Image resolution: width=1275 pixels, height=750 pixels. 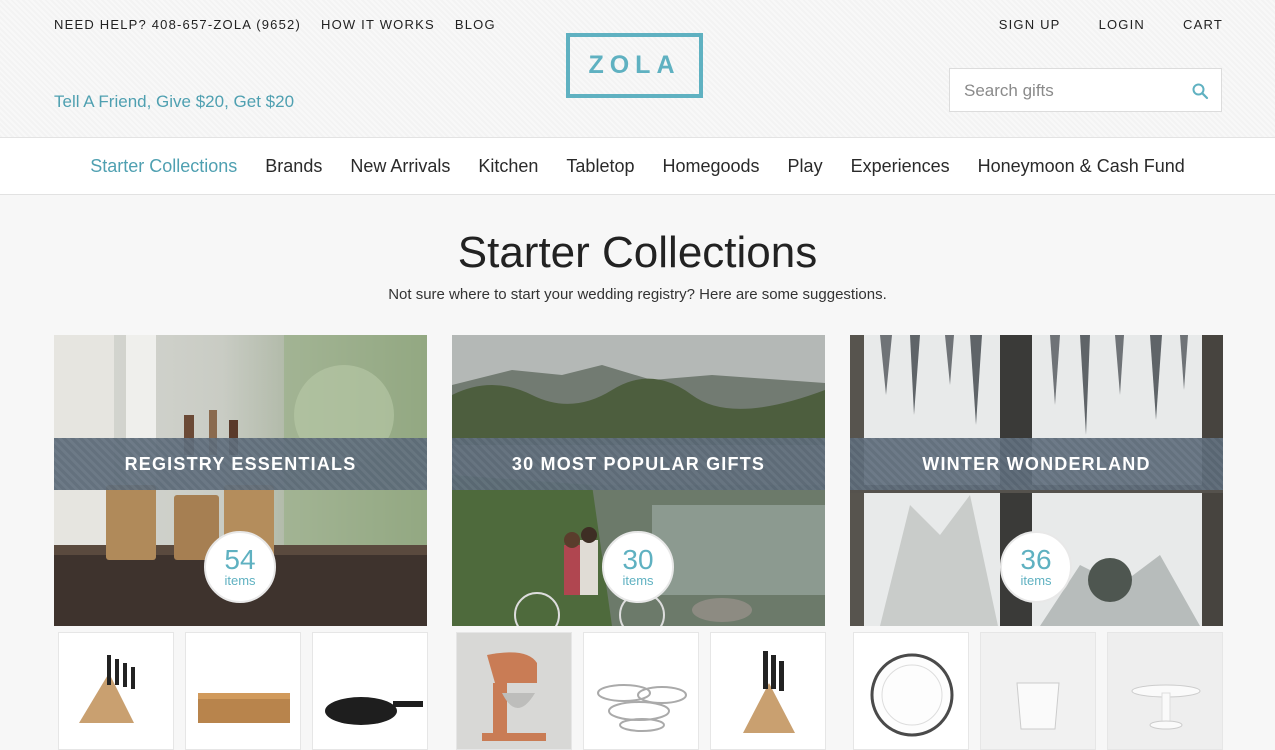 I want to click on glass-bowls-image, so click(x=642, y=708).